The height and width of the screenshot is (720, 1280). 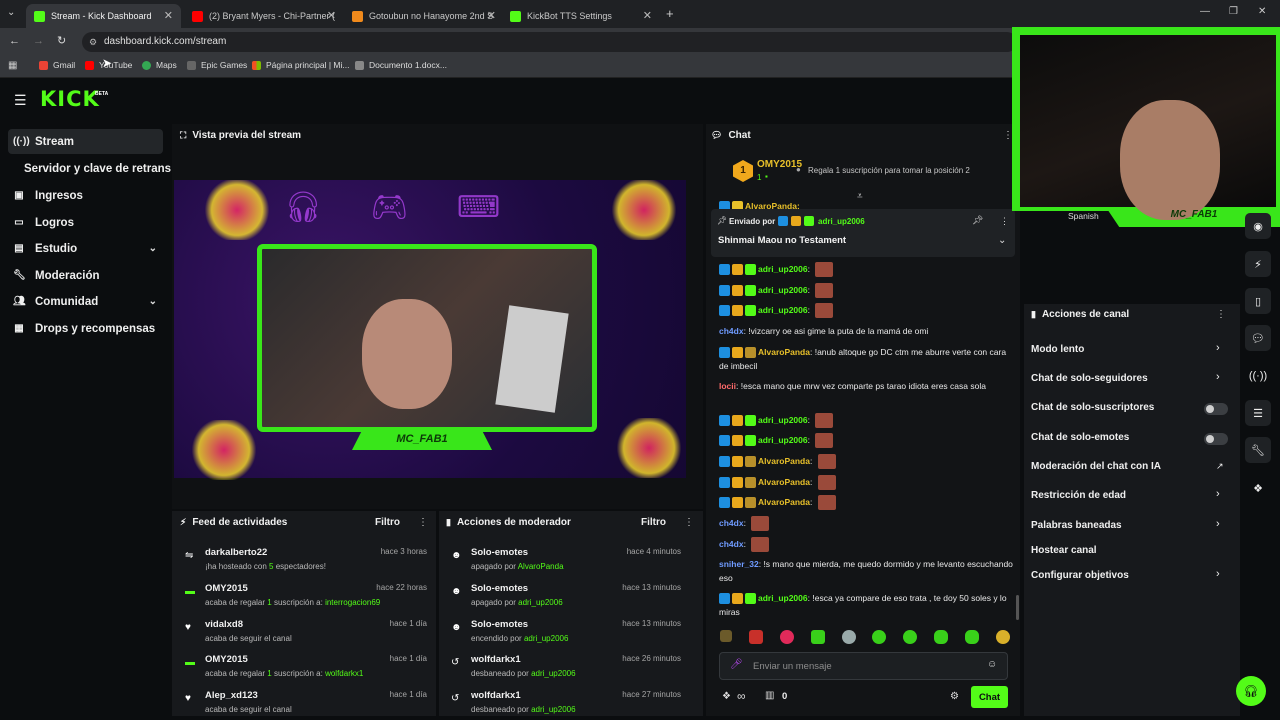 What do you see at coordinates (85, 248) in the screenshot?
I see `sidebar-item-estudio: ▤ Estudio ⌄` at bounding box center [85, 248].